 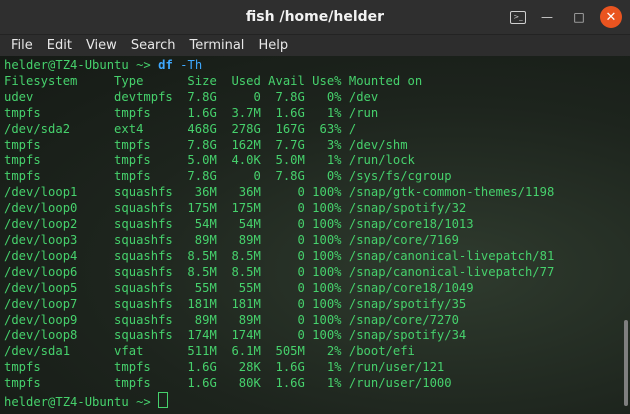 What do you see at coordinates (101, 45) in the screenshot?
I see `menu-view: View` at bounding box center [101, 45].